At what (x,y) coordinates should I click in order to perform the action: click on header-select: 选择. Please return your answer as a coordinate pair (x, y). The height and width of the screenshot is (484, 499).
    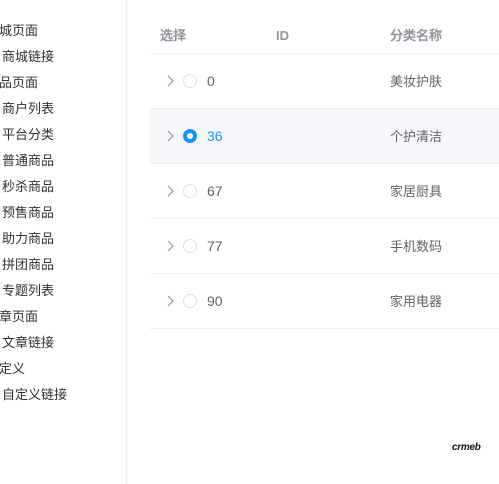
    Looking at the image, I should click on (173, 35).